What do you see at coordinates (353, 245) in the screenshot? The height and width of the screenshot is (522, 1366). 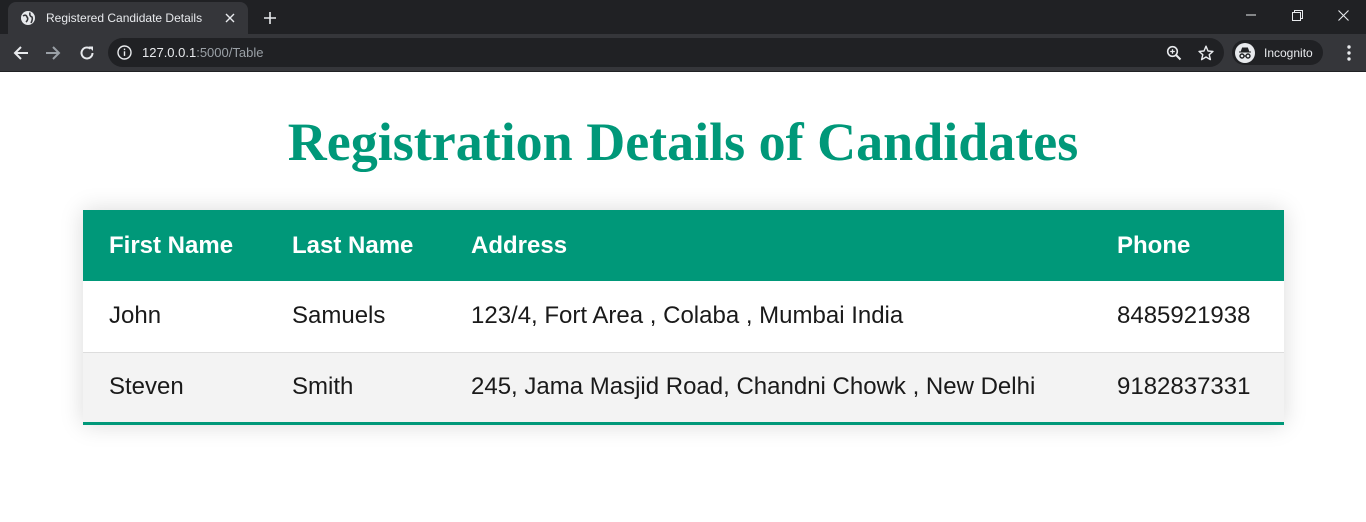 I see `header-last-name: Last Name` at bounding box center [353, 245].